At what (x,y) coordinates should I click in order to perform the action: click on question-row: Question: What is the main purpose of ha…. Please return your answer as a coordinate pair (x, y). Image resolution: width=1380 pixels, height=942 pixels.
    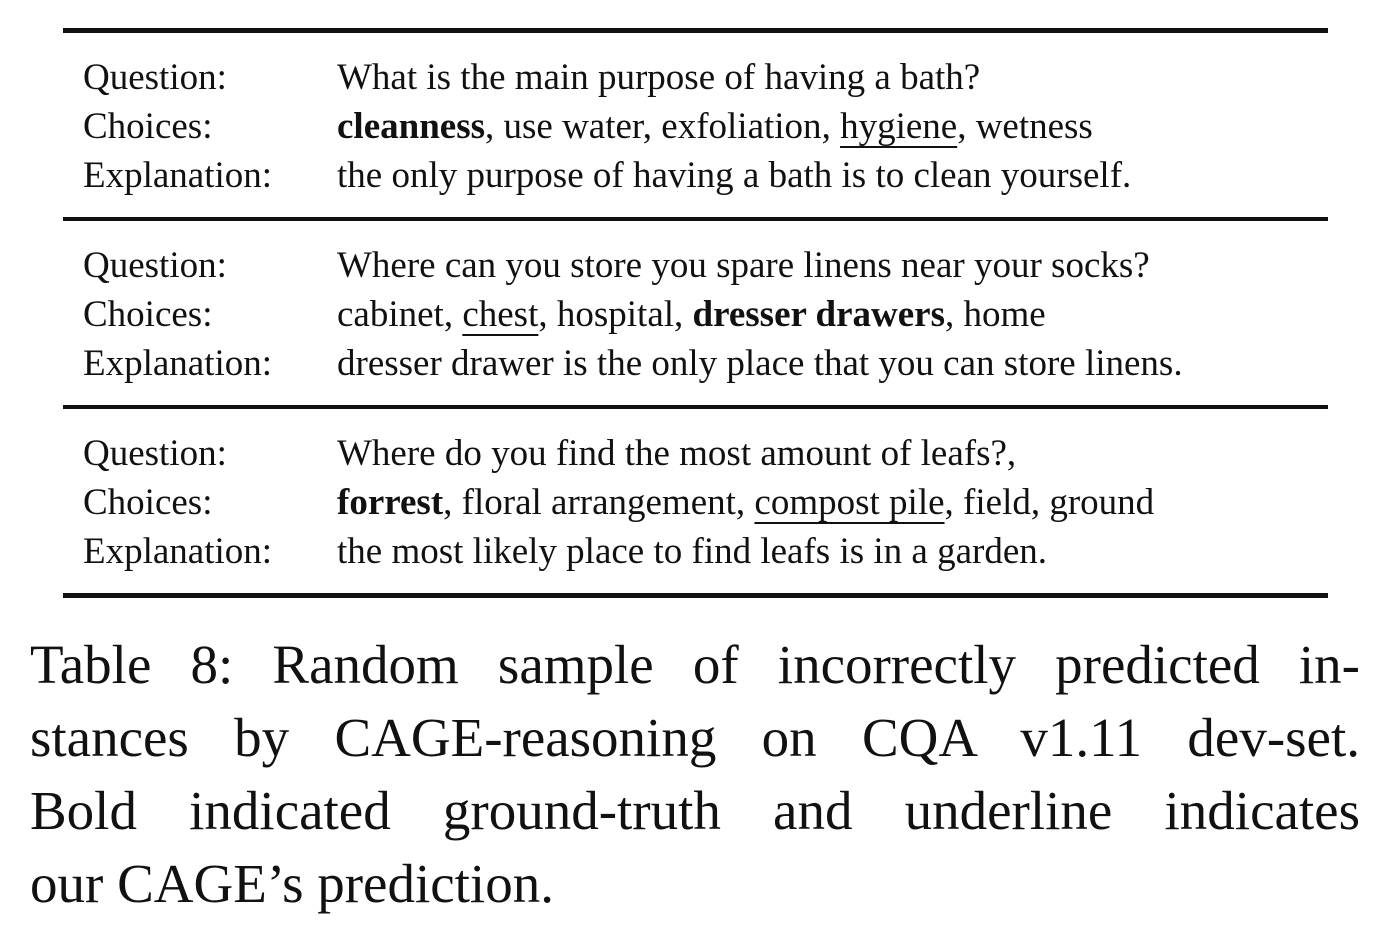
    Looking at the image, I should click on (705, 77).